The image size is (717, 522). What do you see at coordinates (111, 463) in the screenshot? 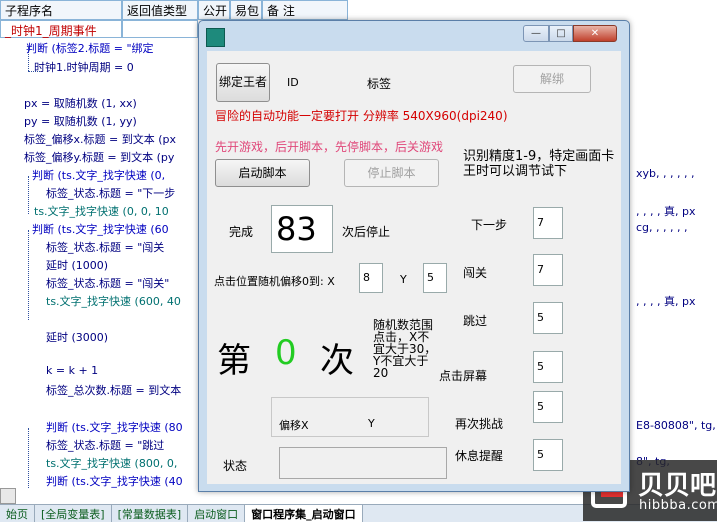
I see `code-line: ts.文字_找字快速 (800, 0,` at bounding box center [111, 463].